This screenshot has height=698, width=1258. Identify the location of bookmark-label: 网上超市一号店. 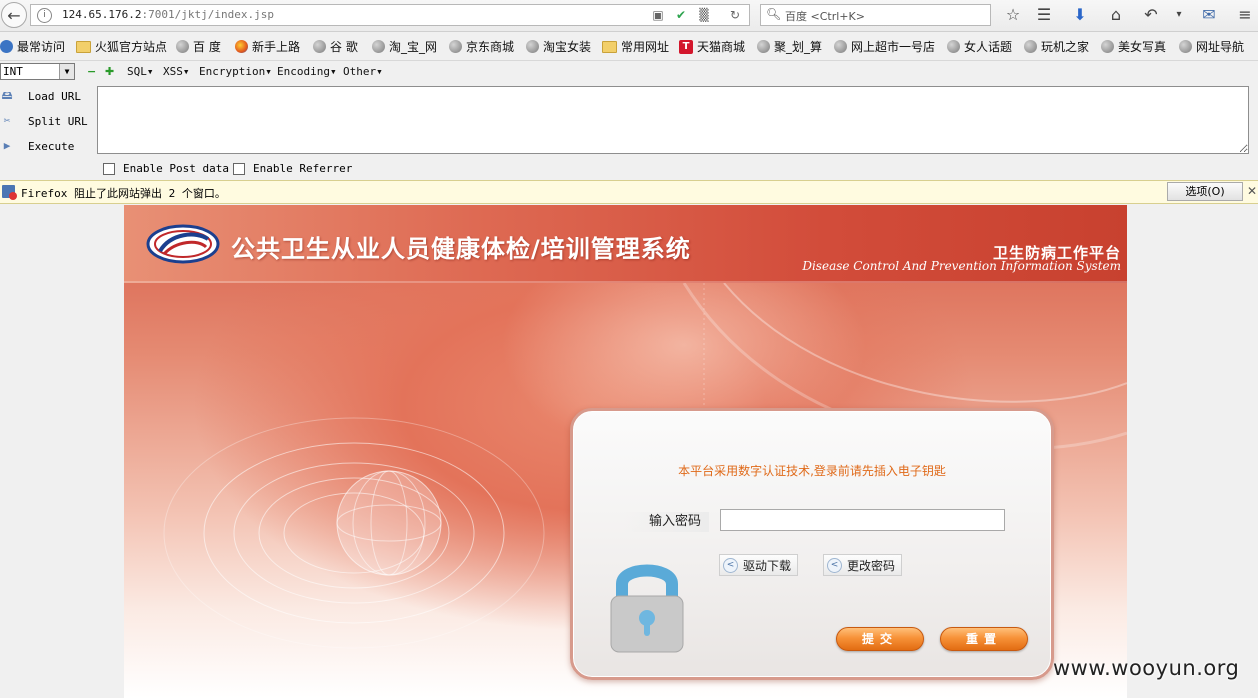
(893, 47).